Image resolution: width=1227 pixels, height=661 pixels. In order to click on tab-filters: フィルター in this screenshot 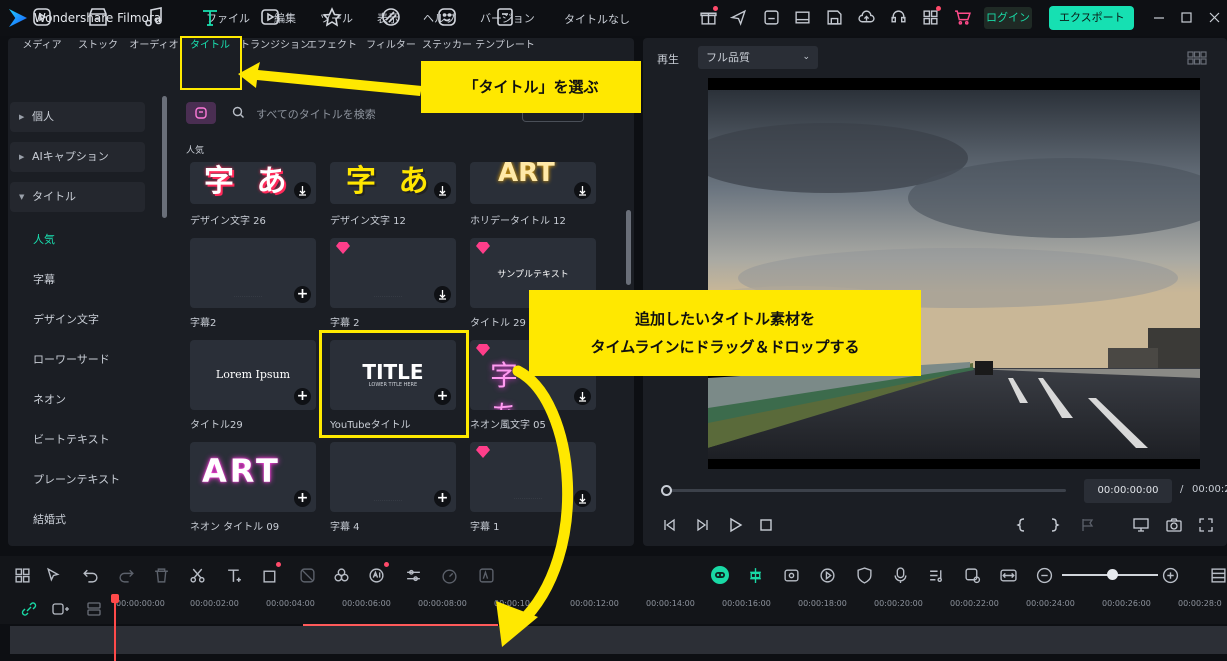, I will do `click(391, 31)`.